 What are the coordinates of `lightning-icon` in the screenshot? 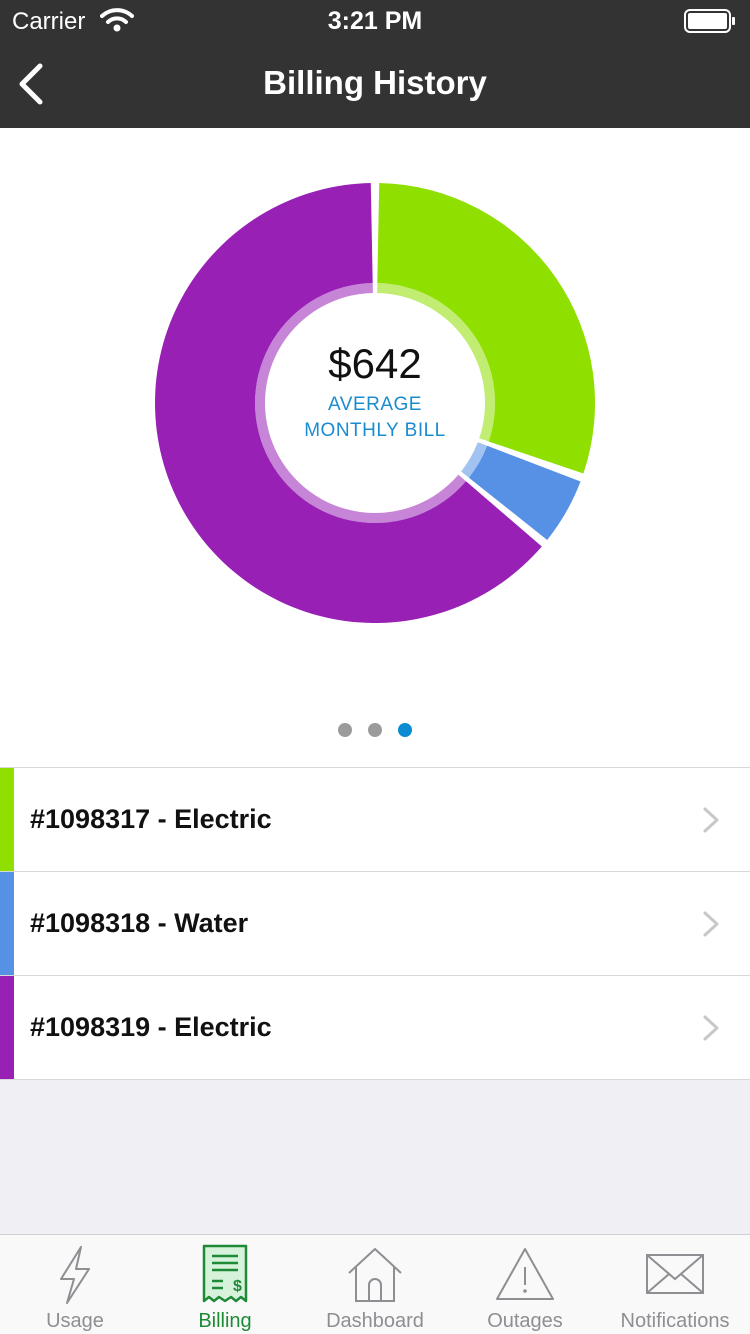 It's located at (75, 1275).